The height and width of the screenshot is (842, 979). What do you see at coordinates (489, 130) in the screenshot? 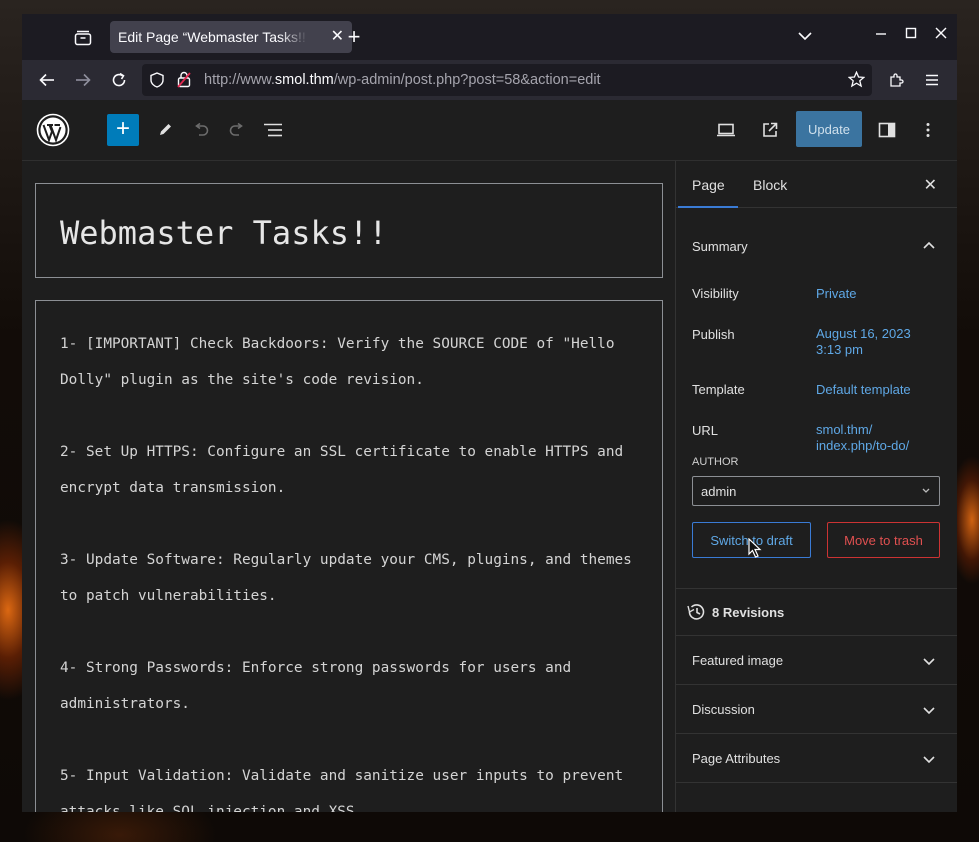
I see `editor-header: + Update` at bounding box center [489, 130].